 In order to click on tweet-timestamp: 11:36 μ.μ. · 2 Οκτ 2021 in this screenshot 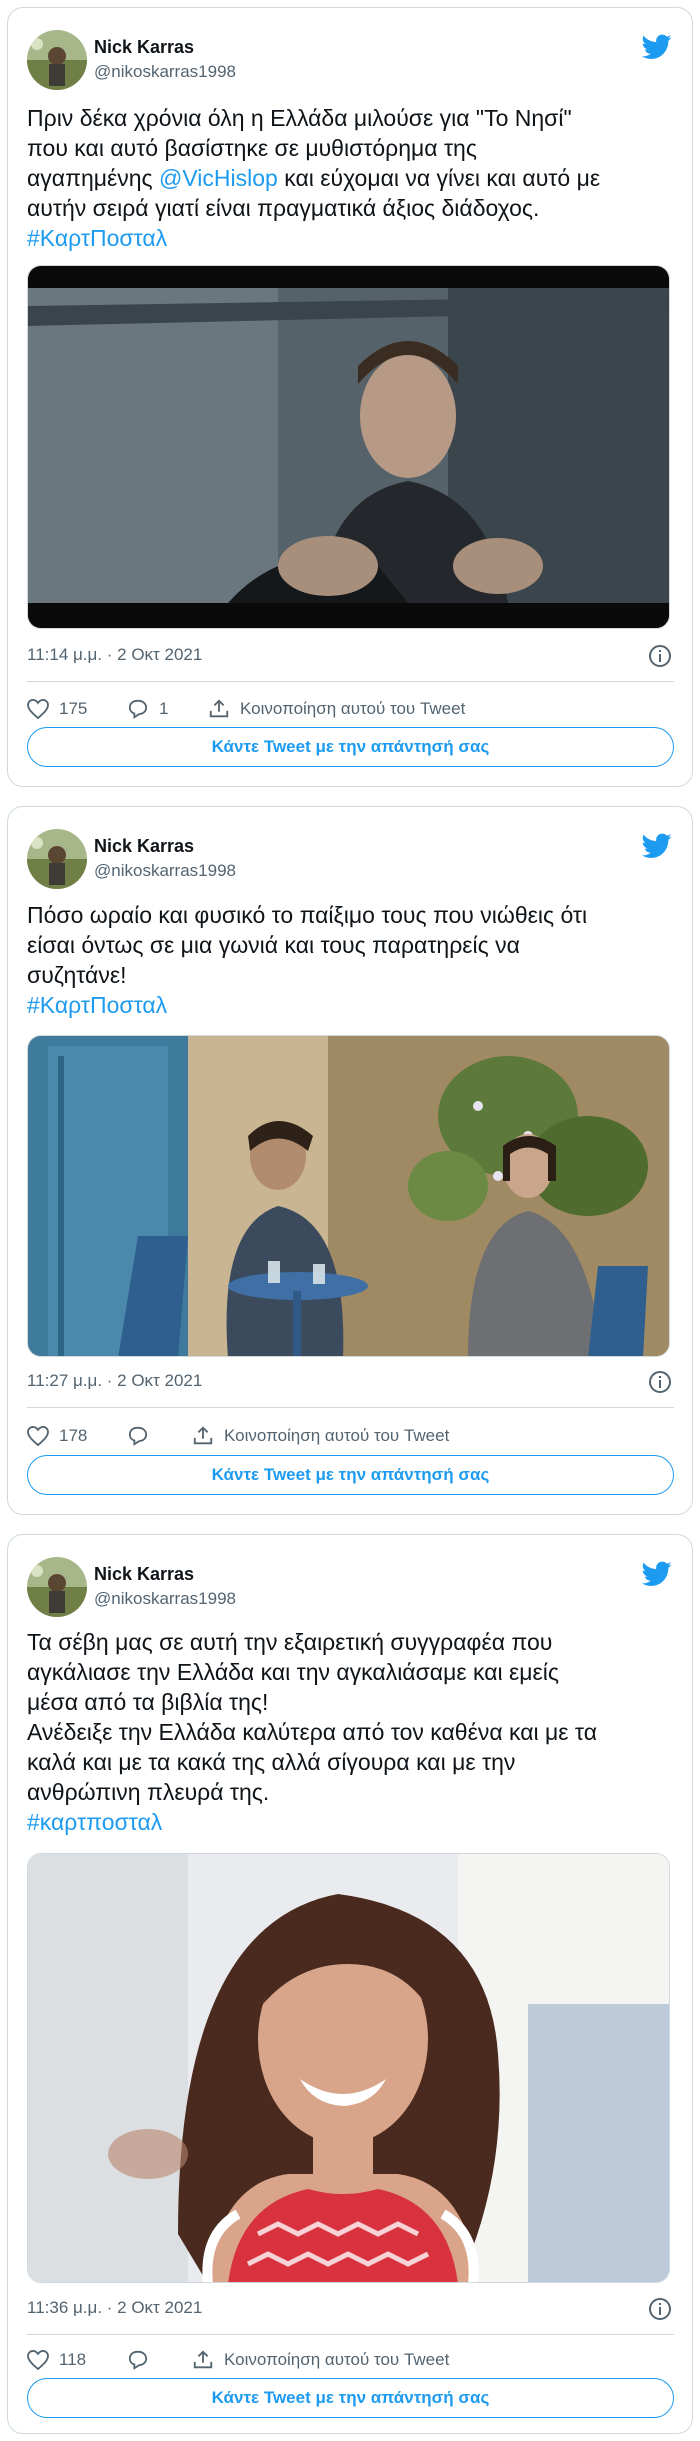, I will do `click(114, 2308)`.